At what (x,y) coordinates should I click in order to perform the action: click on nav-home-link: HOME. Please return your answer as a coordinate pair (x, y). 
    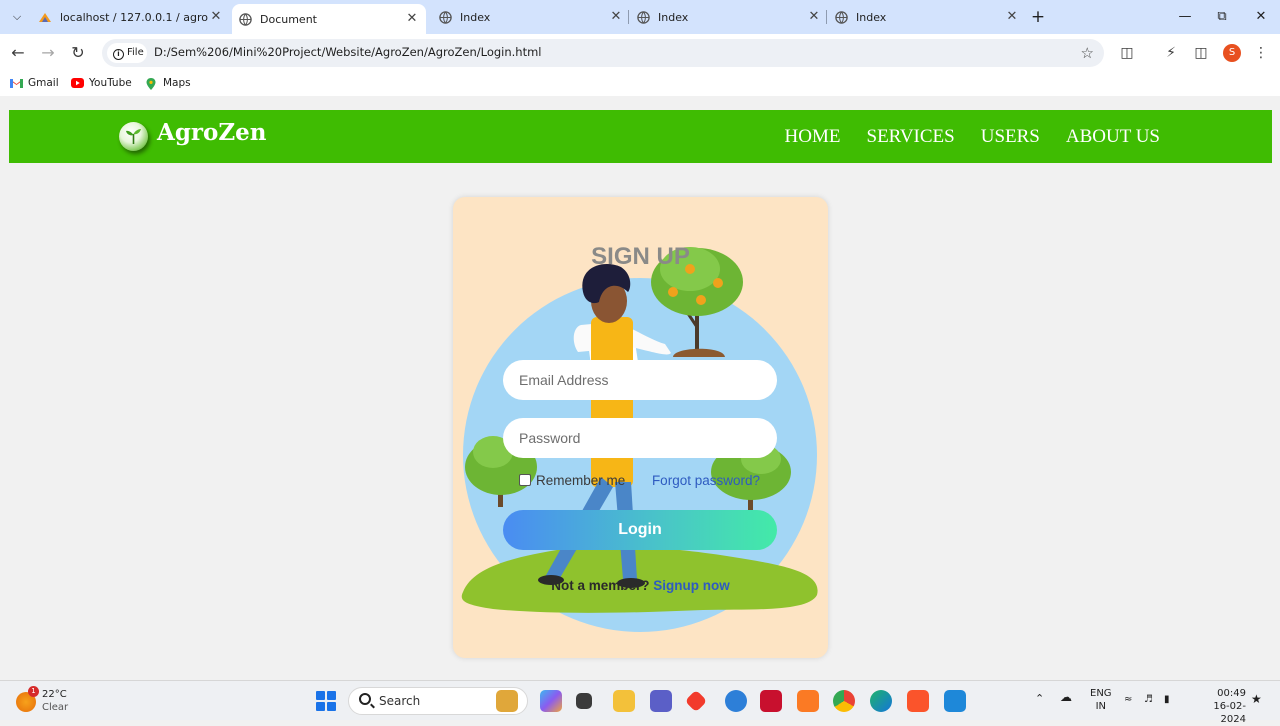
    Looking at the image, I should click on (813, 137).